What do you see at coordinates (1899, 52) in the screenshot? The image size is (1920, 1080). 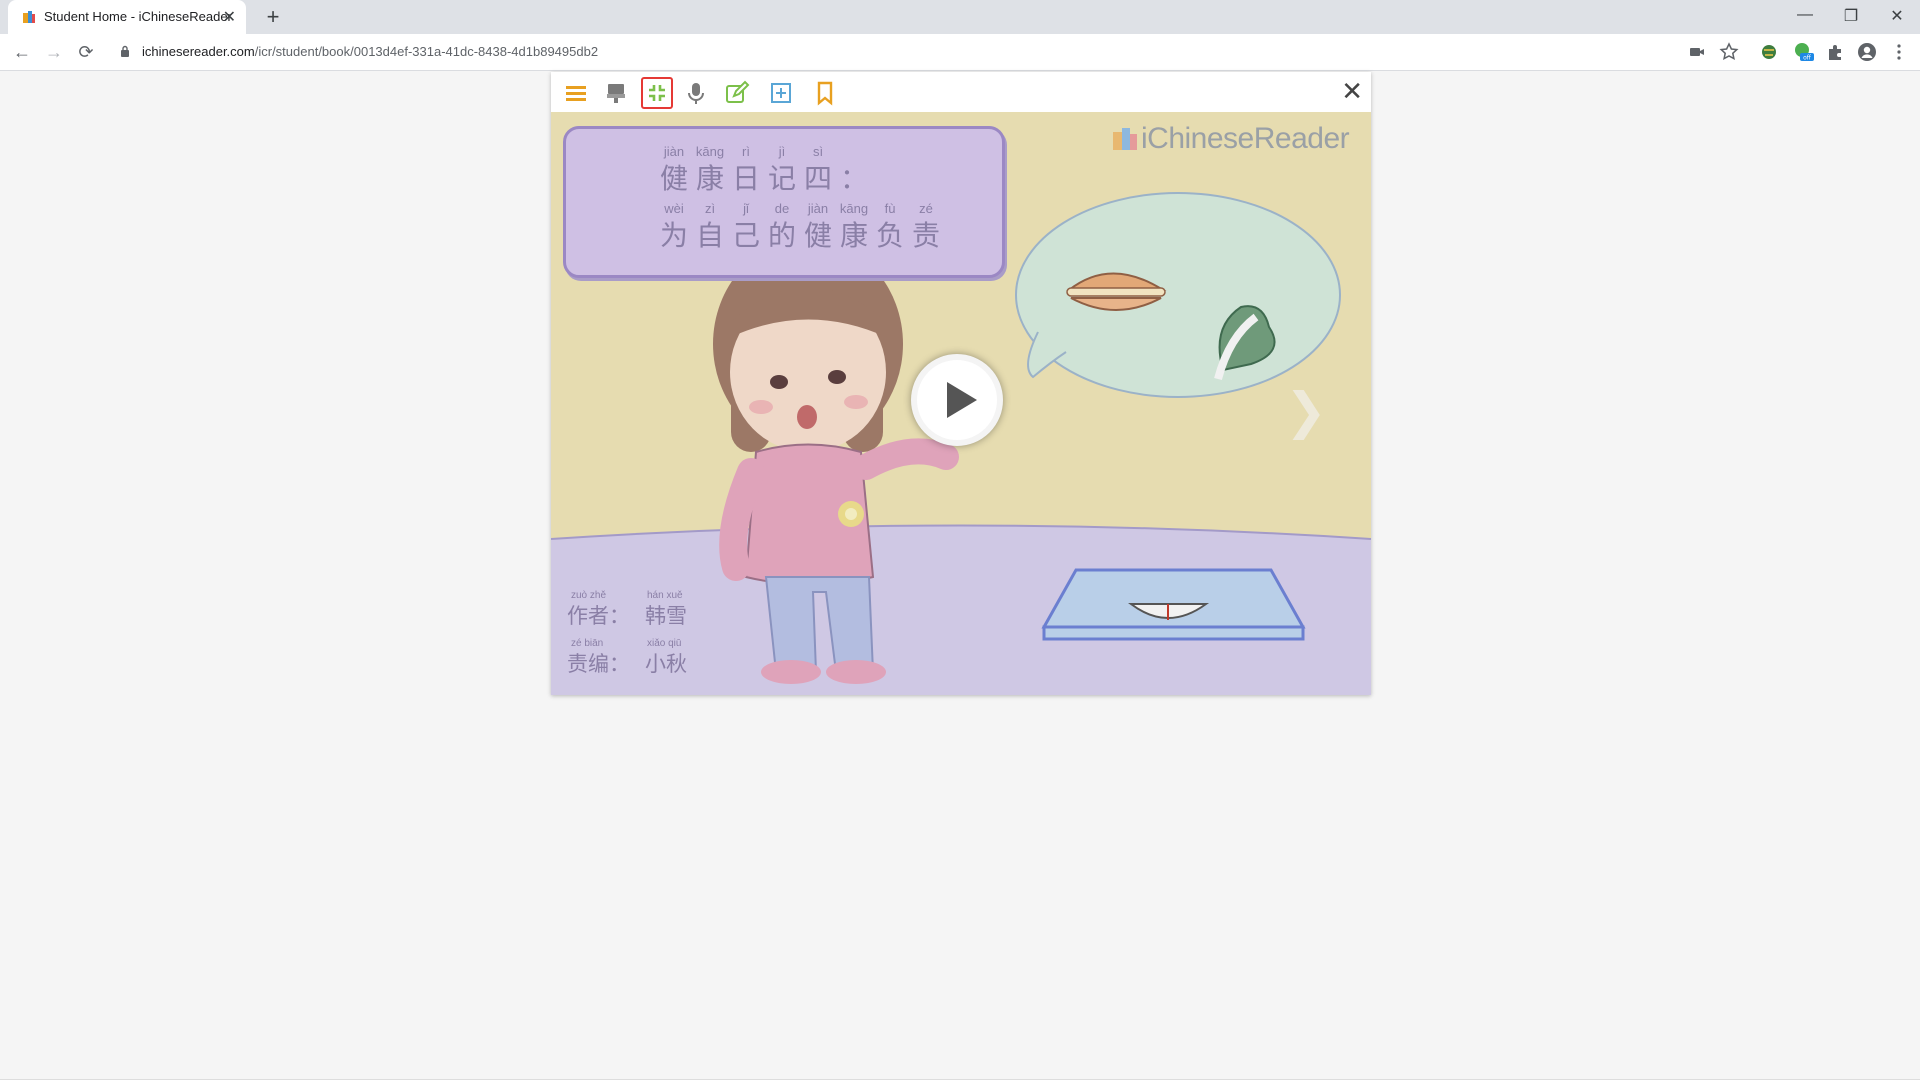 I see `browser-menu-icon` at bounding box center [1899, 52].